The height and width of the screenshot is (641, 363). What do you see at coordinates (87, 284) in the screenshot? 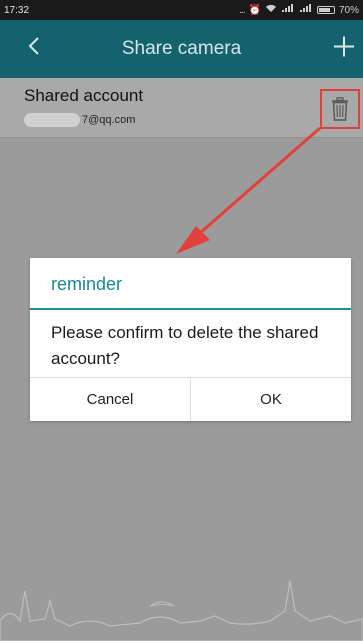
I see `dialog-title: reminder` at bounding box center [87, 284].